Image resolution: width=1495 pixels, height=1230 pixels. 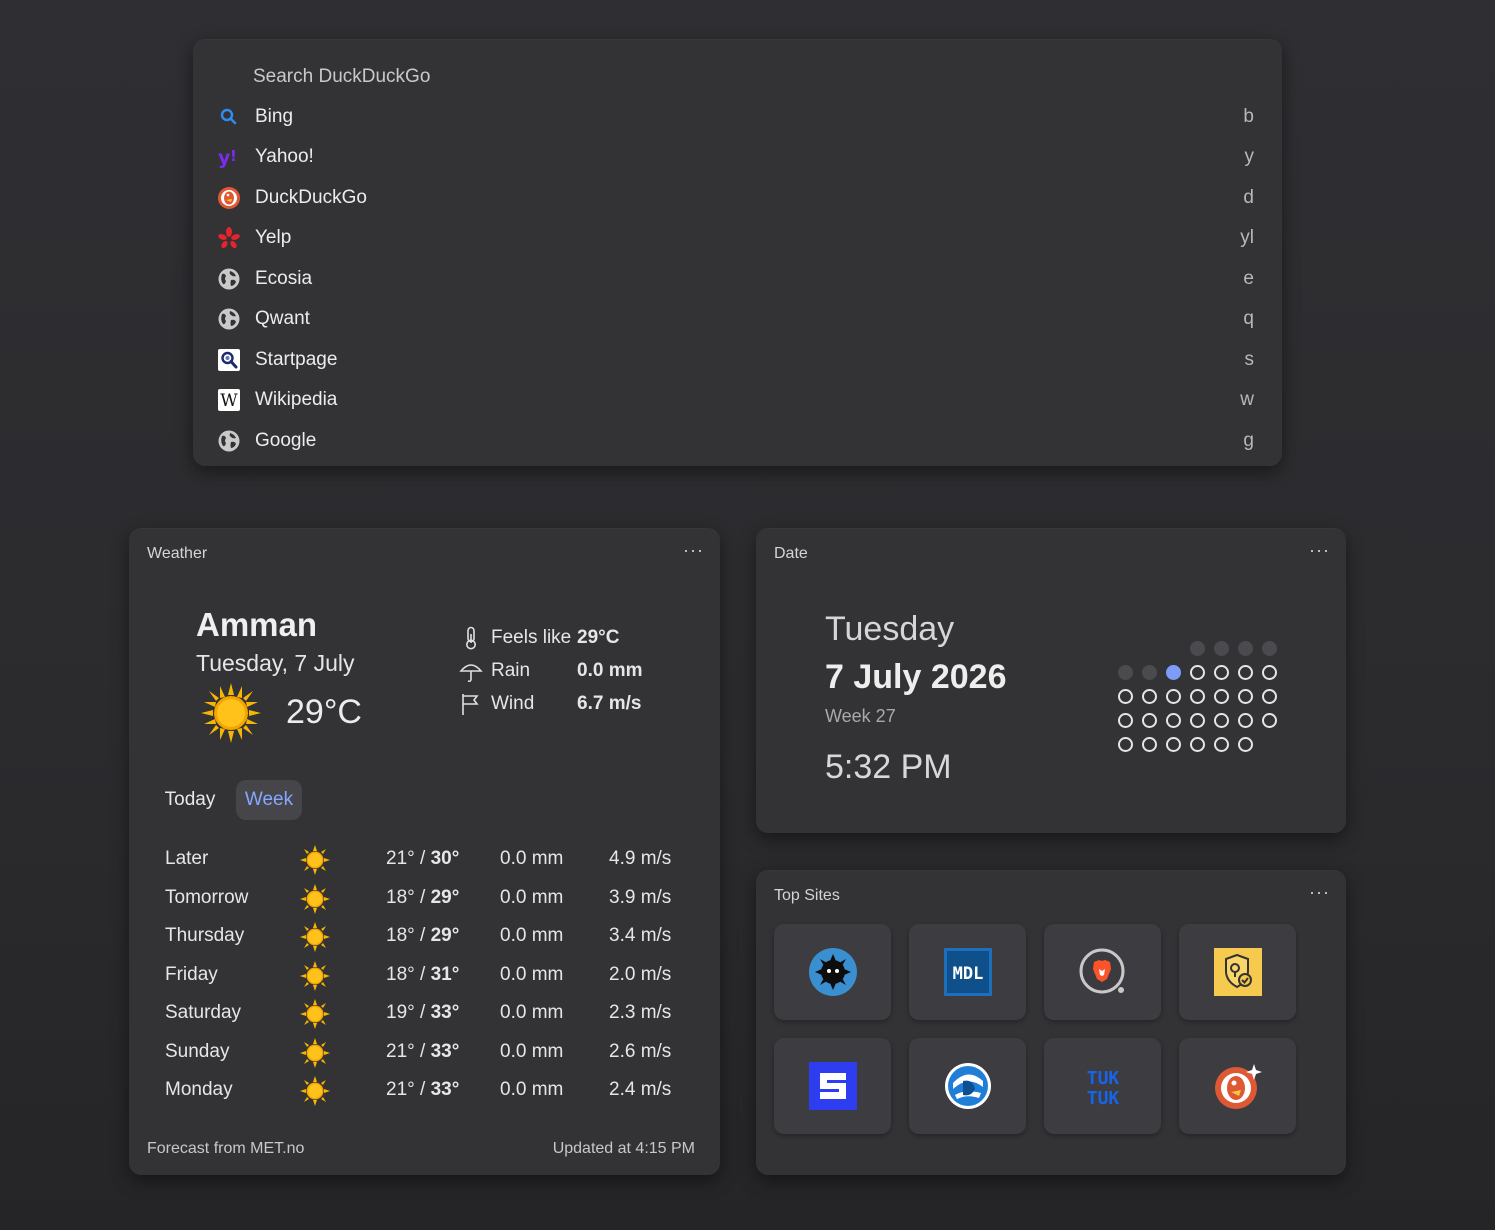 I want to click on top-site-tile: MDL, so click(x=967, y=972).